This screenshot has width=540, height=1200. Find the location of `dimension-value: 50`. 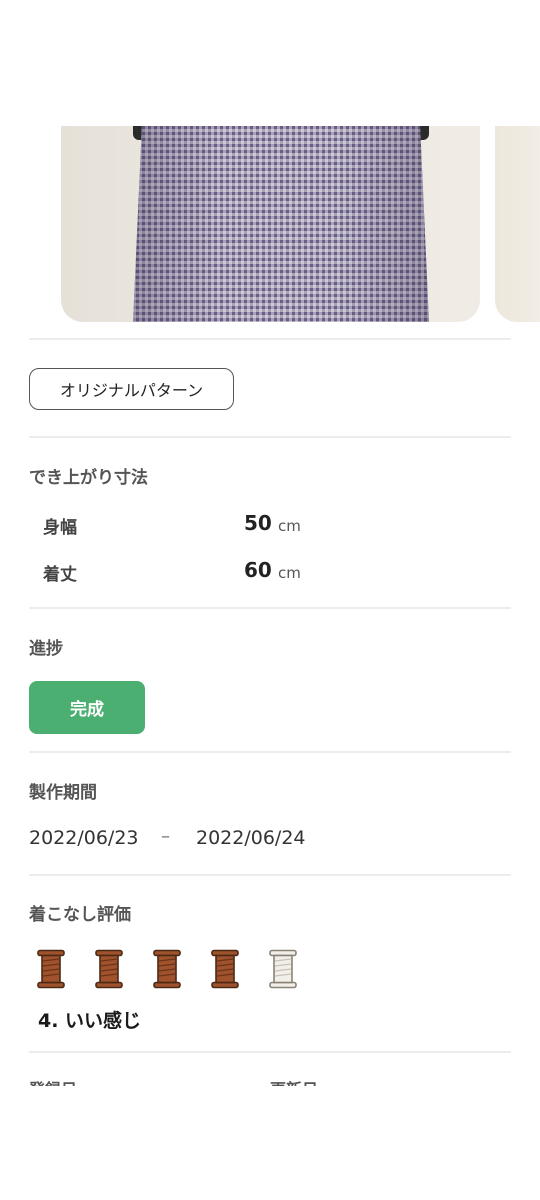

dimension-value: 50 is located at coordinates (258, 523).